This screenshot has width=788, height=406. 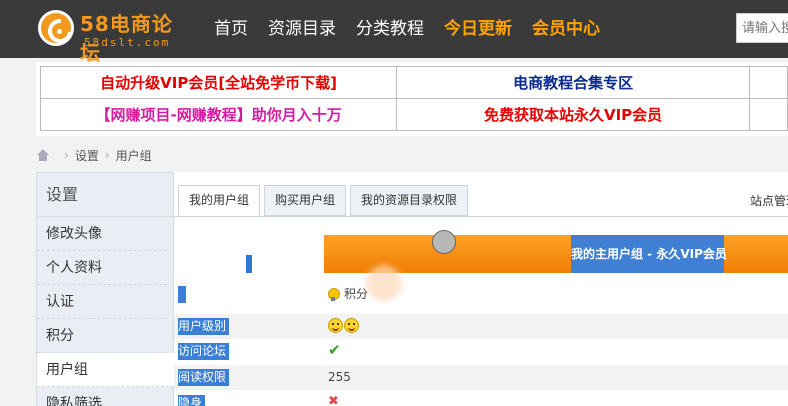 What do you see at coordinates (102, 396) in the screenshot?
I see `sidebar-item-privacy: 隐私筛选` at bounding box center [102, 396].